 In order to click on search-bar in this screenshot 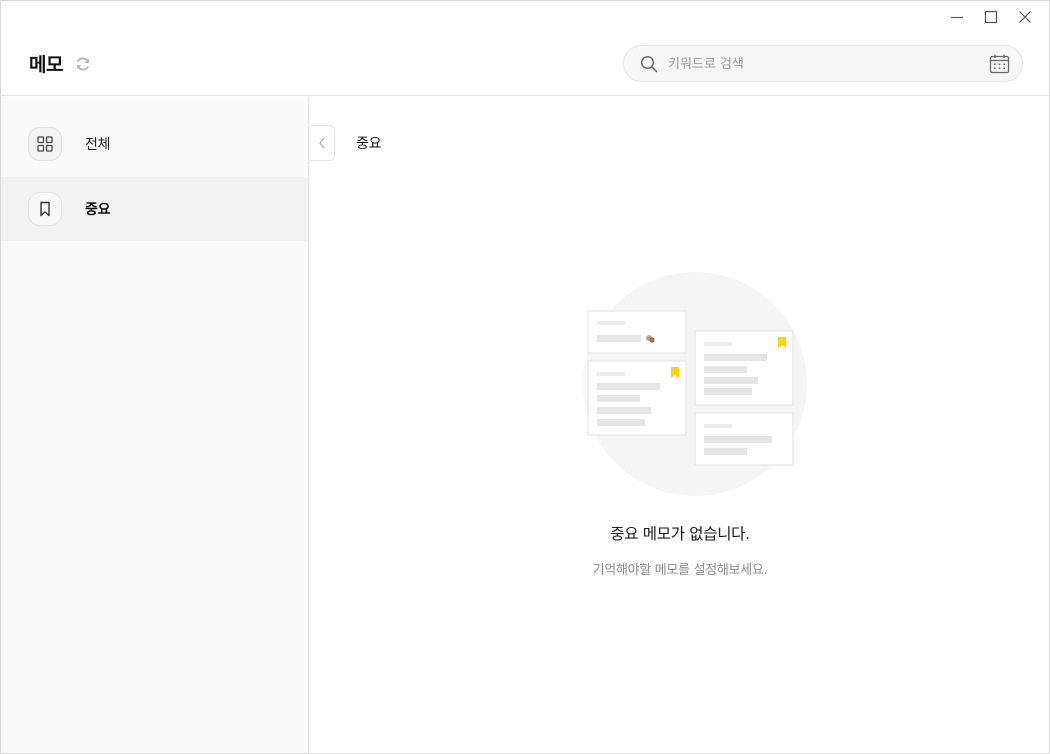, I will do `click(823, 63)`.